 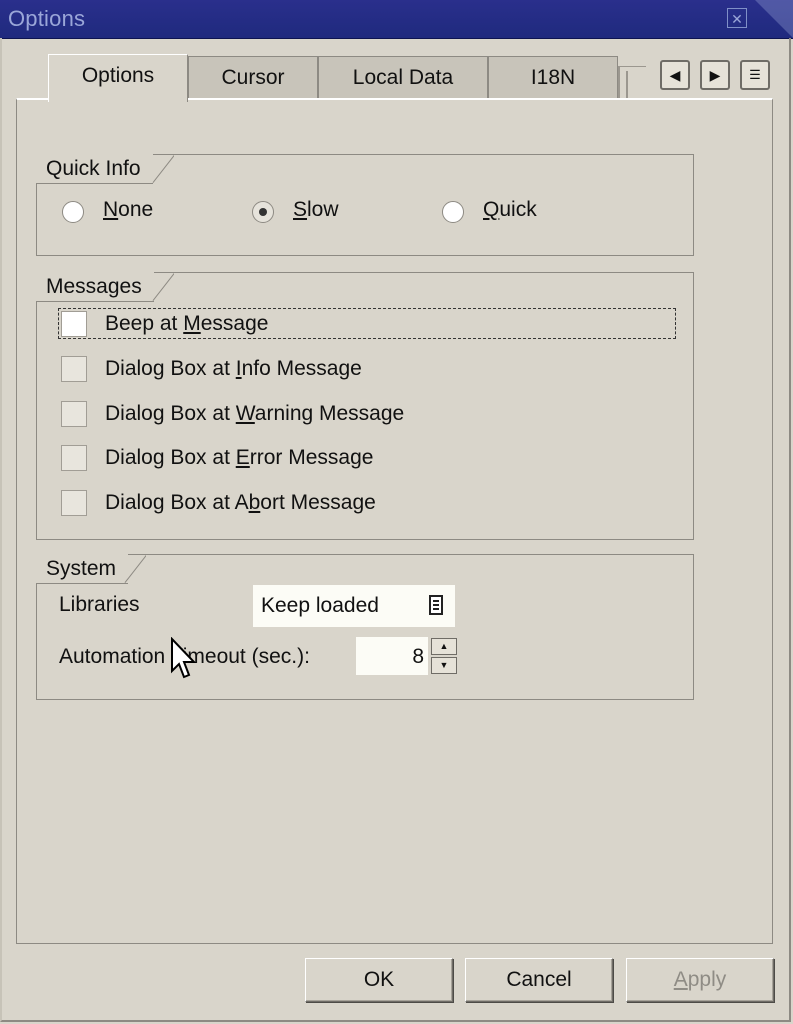 I want to click on radio-none, so click(x=73, y=212).